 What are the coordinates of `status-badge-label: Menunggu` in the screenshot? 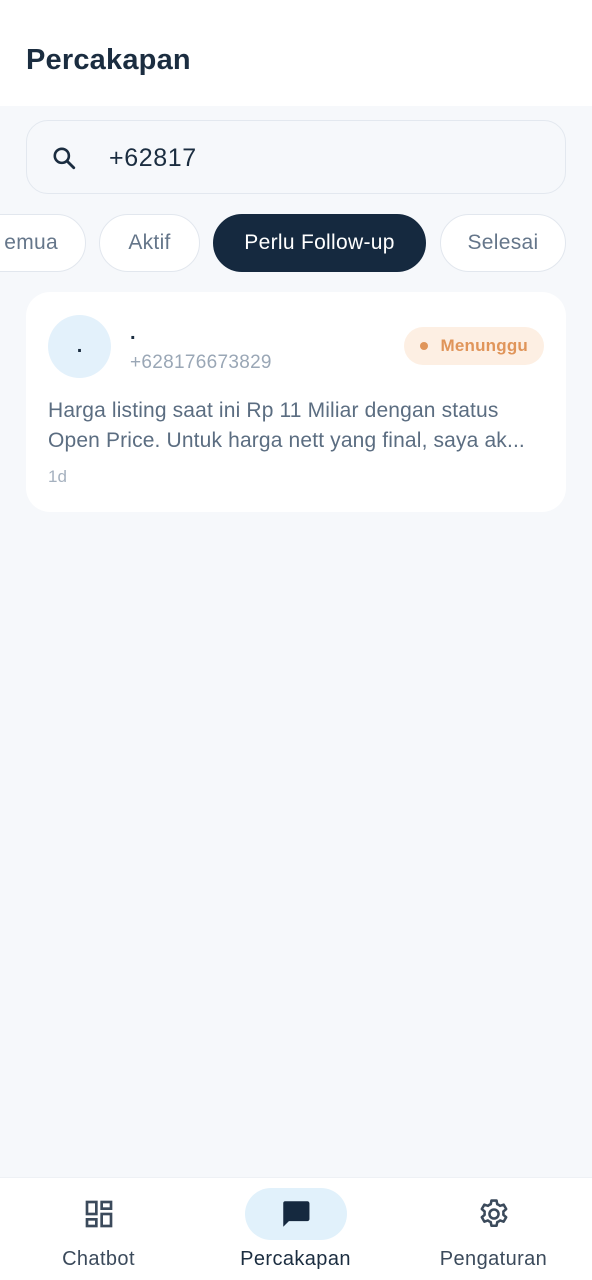 It's located at (484, 345).